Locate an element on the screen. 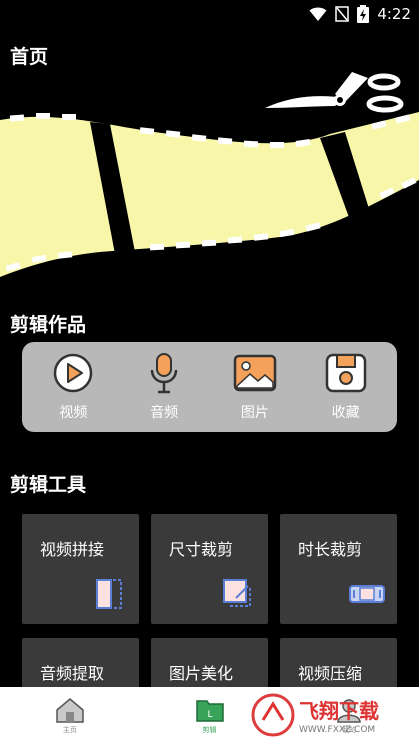 The width and height of the screenshot is (419, 744). tool-video-compress-label: 视频压缩 is located at coordinates (330, 673).